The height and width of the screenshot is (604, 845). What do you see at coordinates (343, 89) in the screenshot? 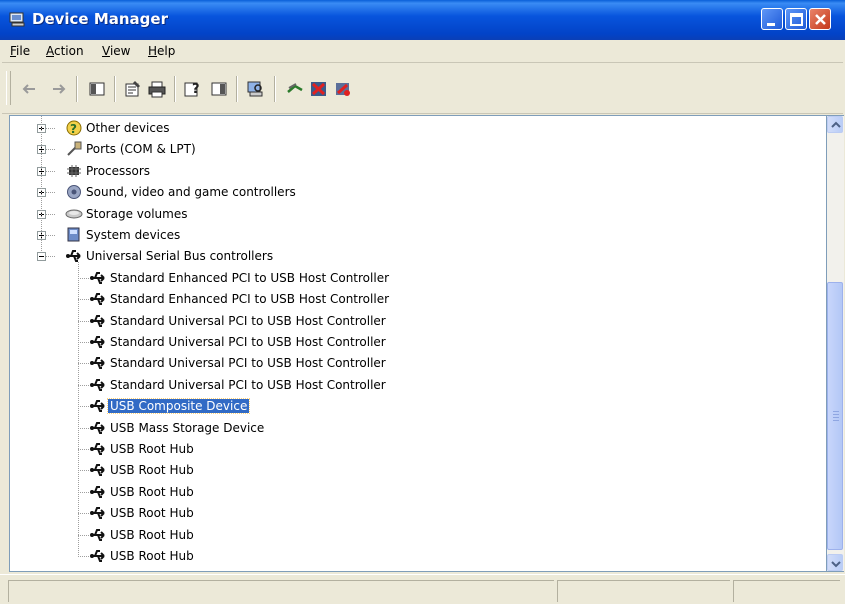
I see `disable-device-icon` at bounding box center [343, 89].